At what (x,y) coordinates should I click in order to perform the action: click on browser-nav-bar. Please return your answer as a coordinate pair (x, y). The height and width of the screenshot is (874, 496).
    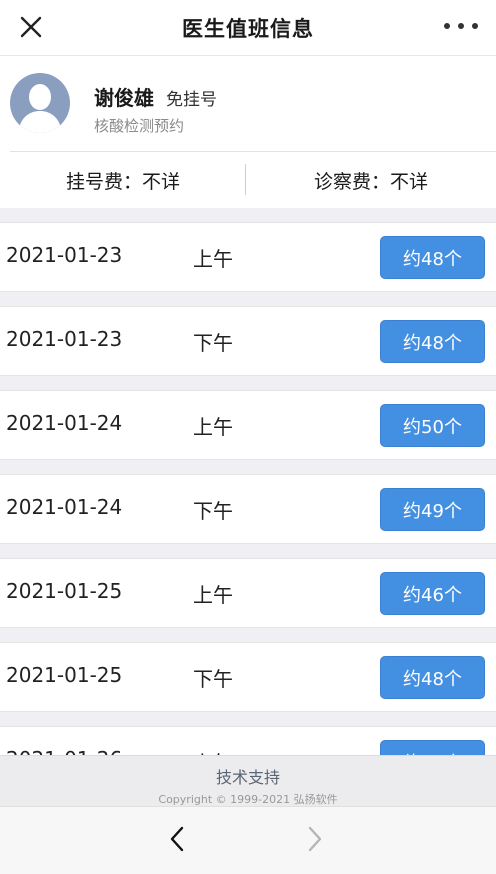
    Looking at the image, I should click on (248, 840).